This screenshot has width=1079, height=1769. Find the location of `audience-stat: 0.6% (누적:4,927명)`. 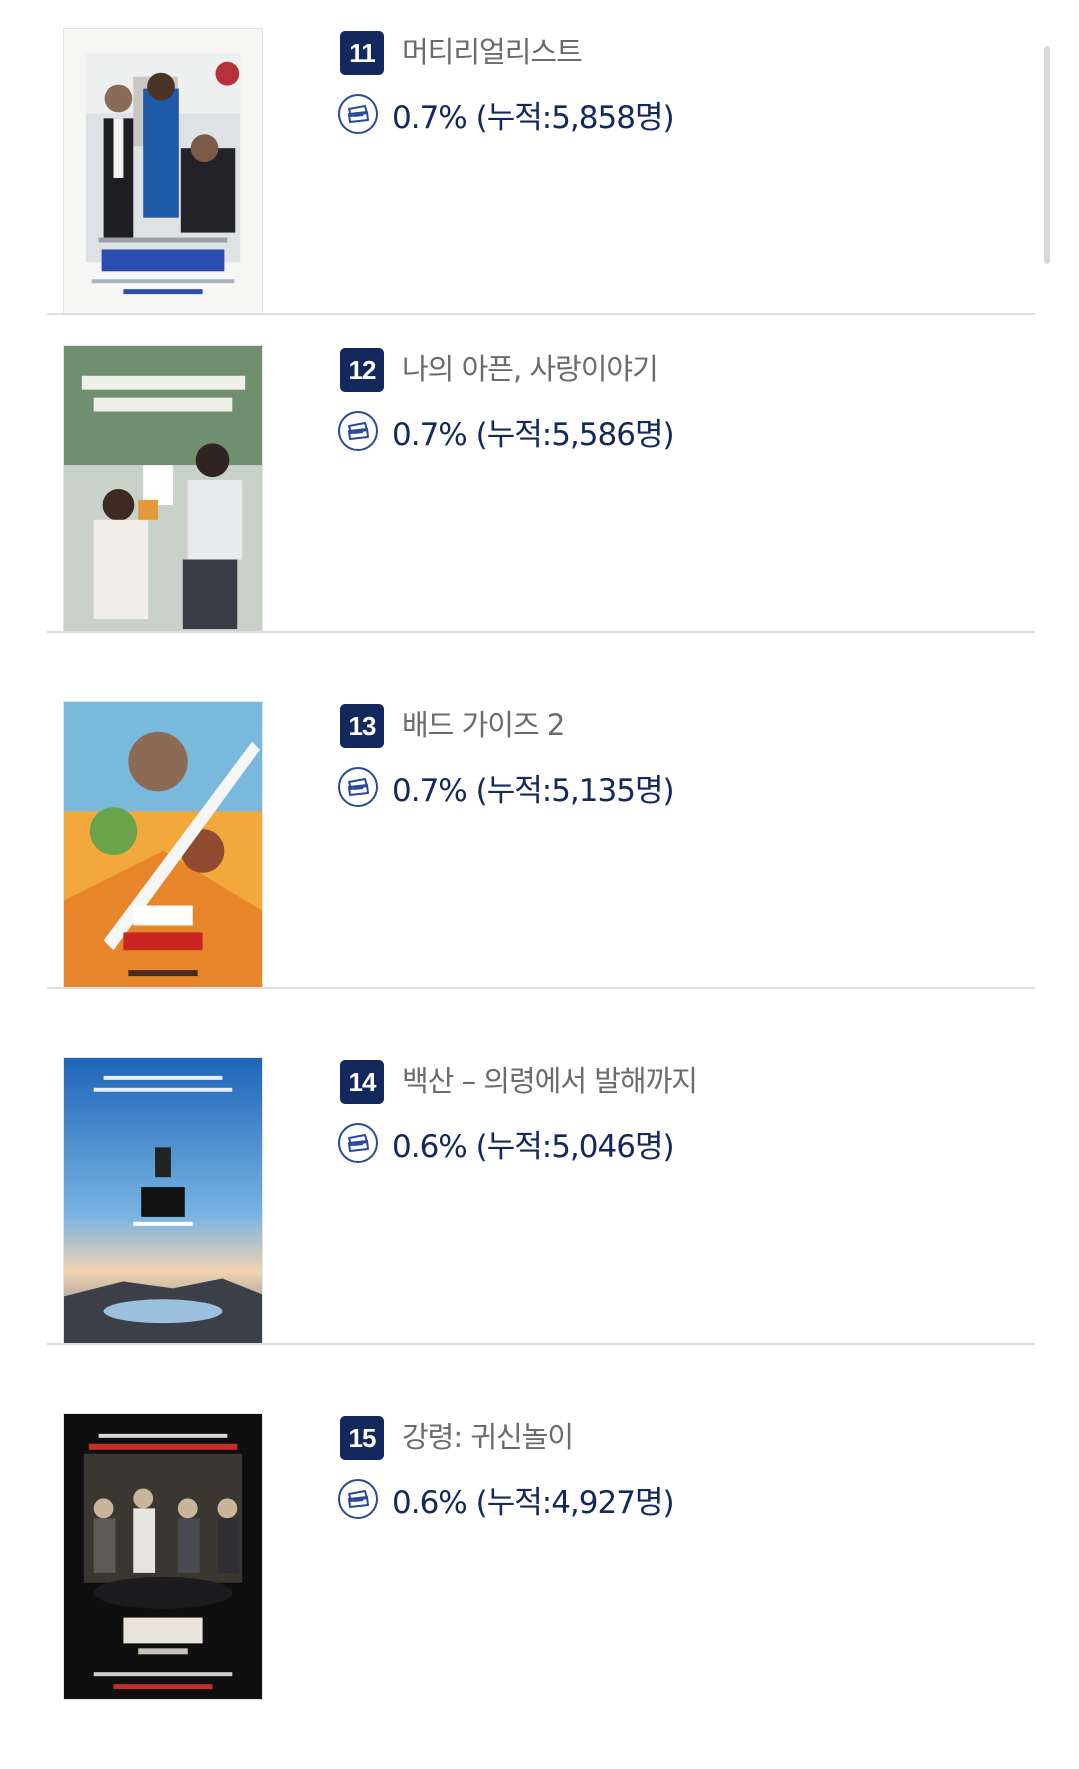

audience-stat: 0.6% (누적:4,927명) is located at coordinates (506, 1499).